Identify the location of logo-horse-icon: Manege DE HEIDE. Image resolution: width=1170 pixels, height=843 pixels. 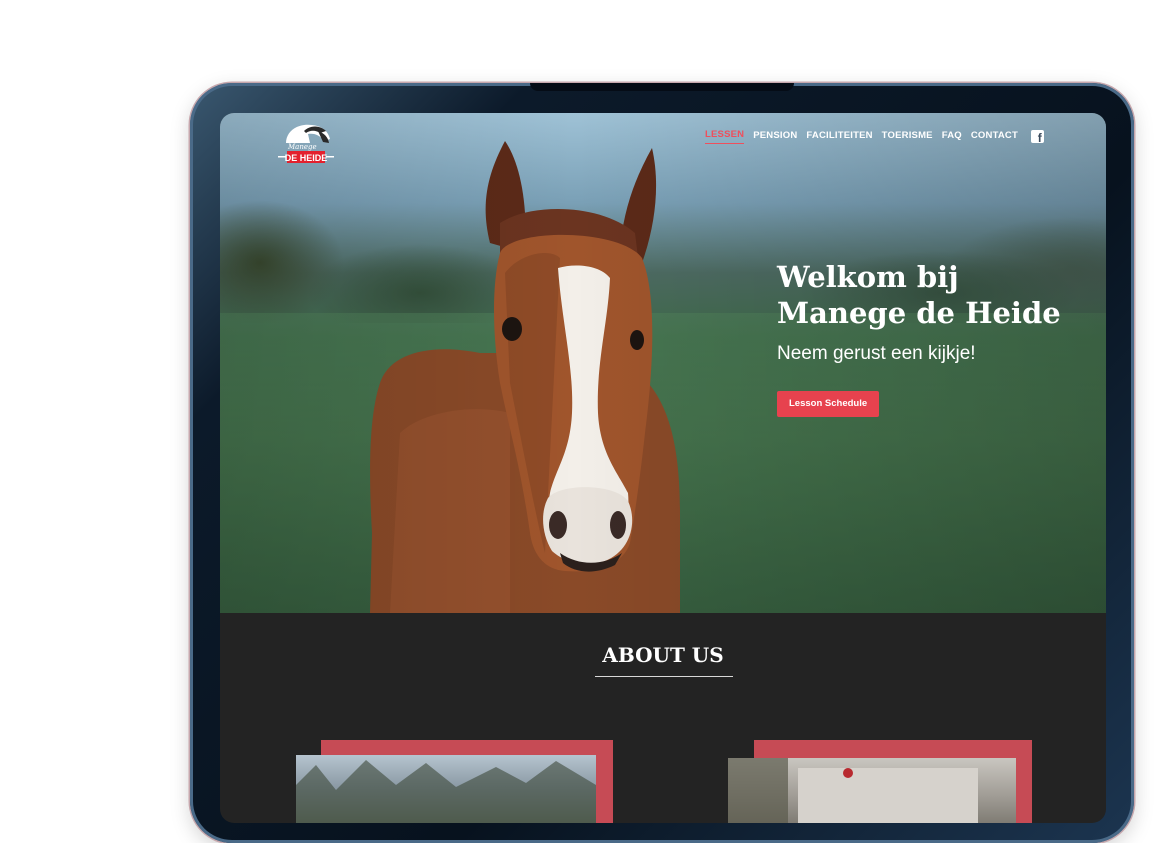
(306, 143).